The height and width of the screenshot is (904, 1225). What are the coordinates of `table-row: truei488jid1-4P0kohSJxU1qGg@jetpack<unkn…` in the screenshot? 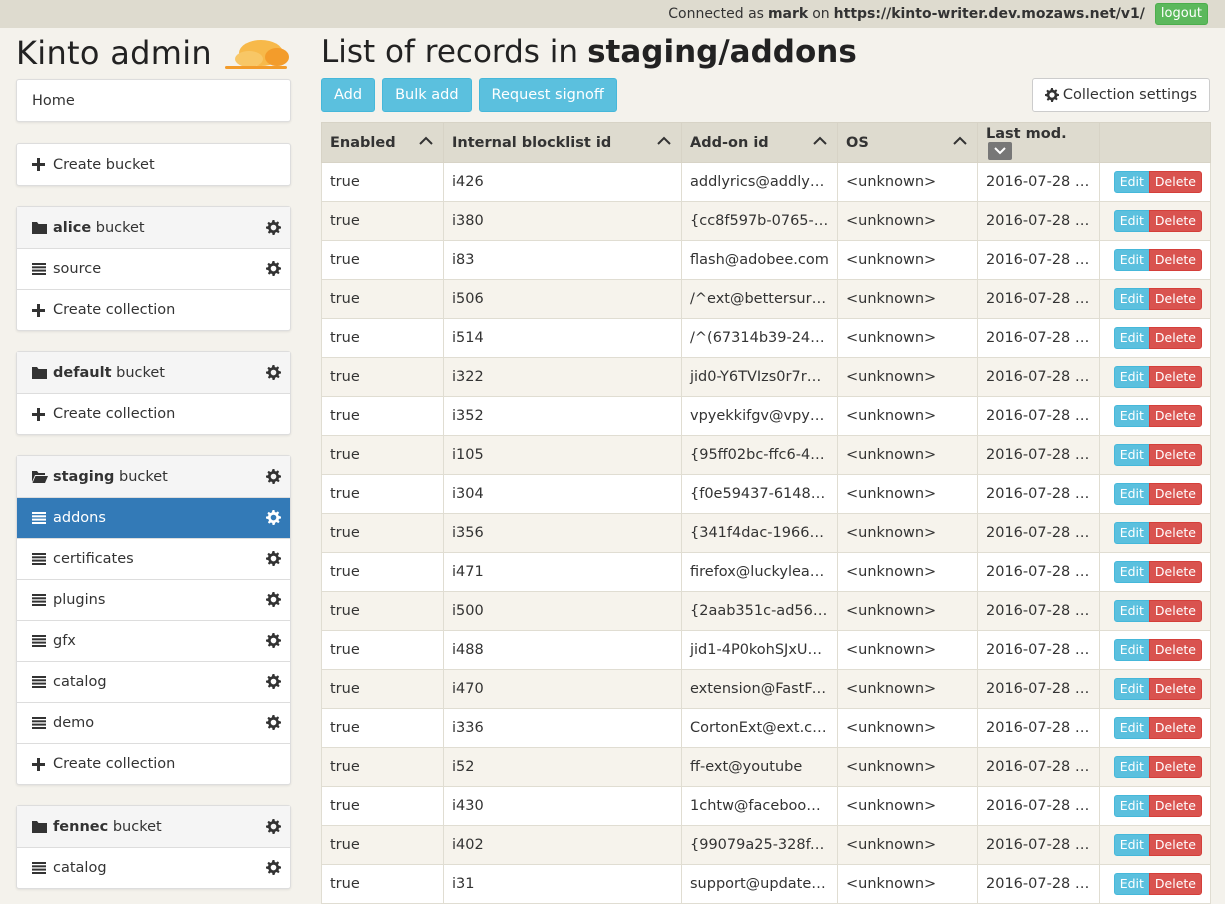 It's located at (766, 650).